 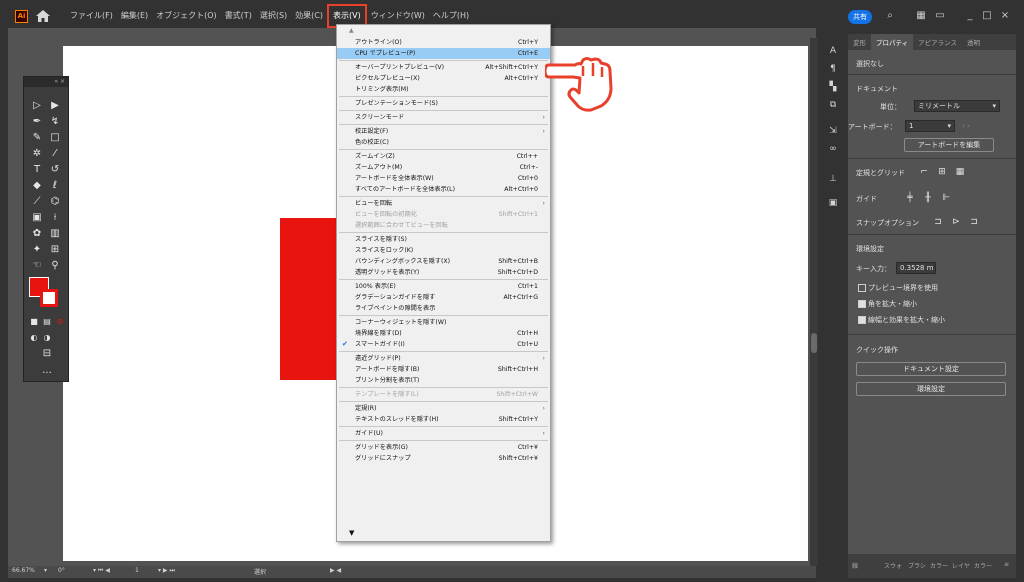 I want to click on close-button: ×, so click(x=1005, y=16).